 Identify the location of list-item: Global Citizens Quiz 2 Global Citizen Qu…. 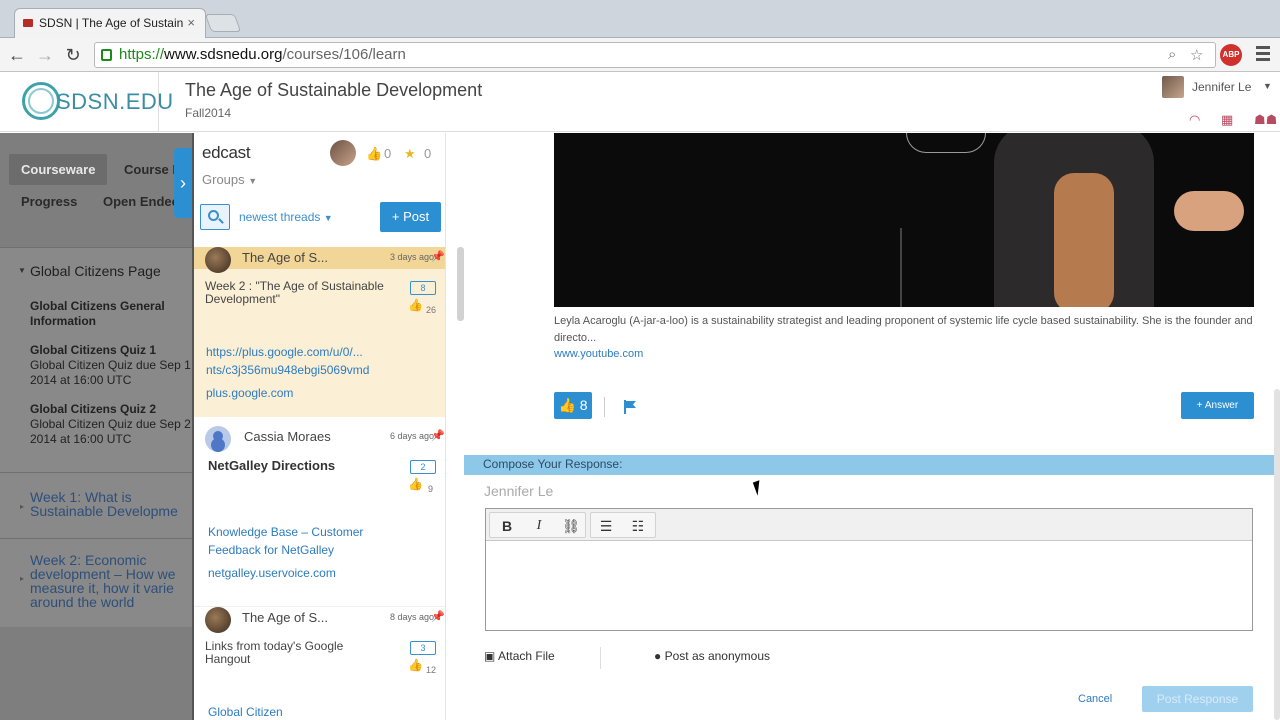
(111, 424).